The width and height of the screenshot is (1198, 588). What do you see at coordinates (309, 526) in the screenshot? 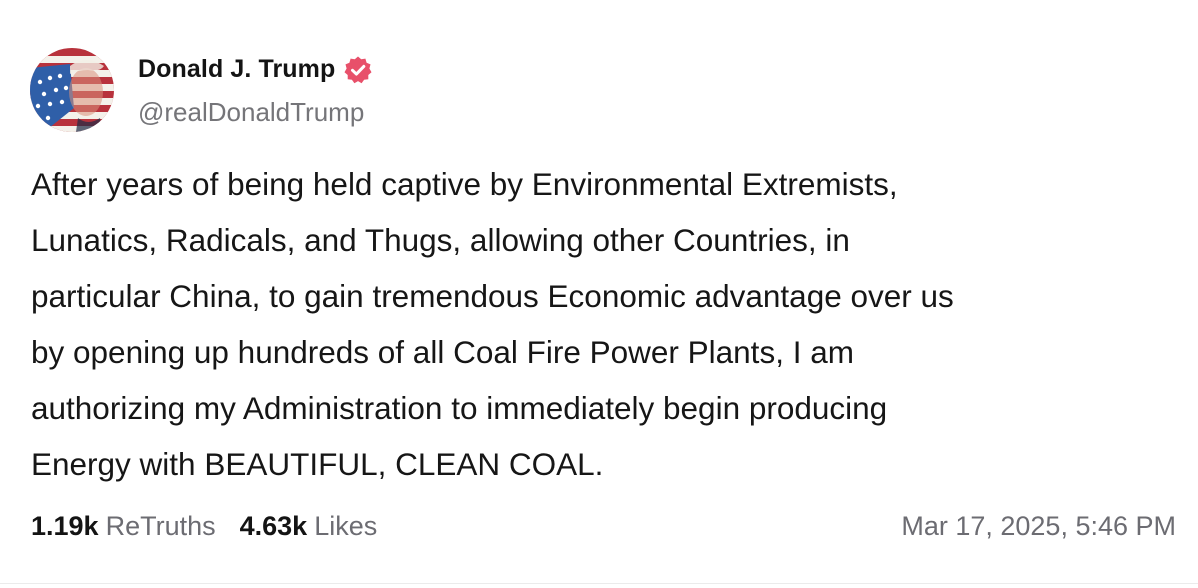
I see `likes-stat: 4.63k Likes` at bounding box center [309, 526].